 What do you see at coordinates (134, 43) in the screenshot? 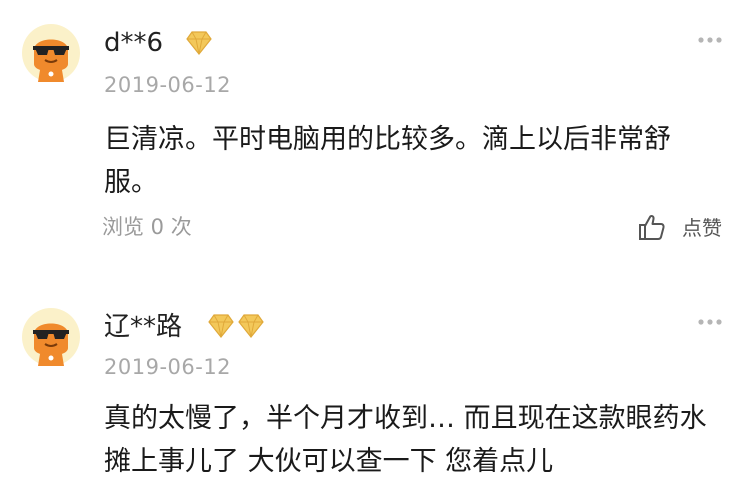
I see `username: d**6` at bounding box center [134, 43].